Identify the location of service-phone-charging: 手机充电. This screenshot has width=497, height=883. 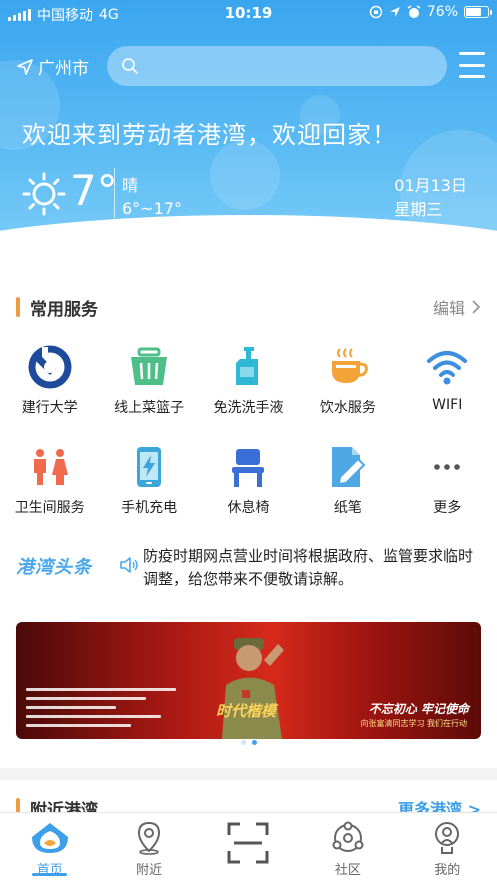
(148, 495).